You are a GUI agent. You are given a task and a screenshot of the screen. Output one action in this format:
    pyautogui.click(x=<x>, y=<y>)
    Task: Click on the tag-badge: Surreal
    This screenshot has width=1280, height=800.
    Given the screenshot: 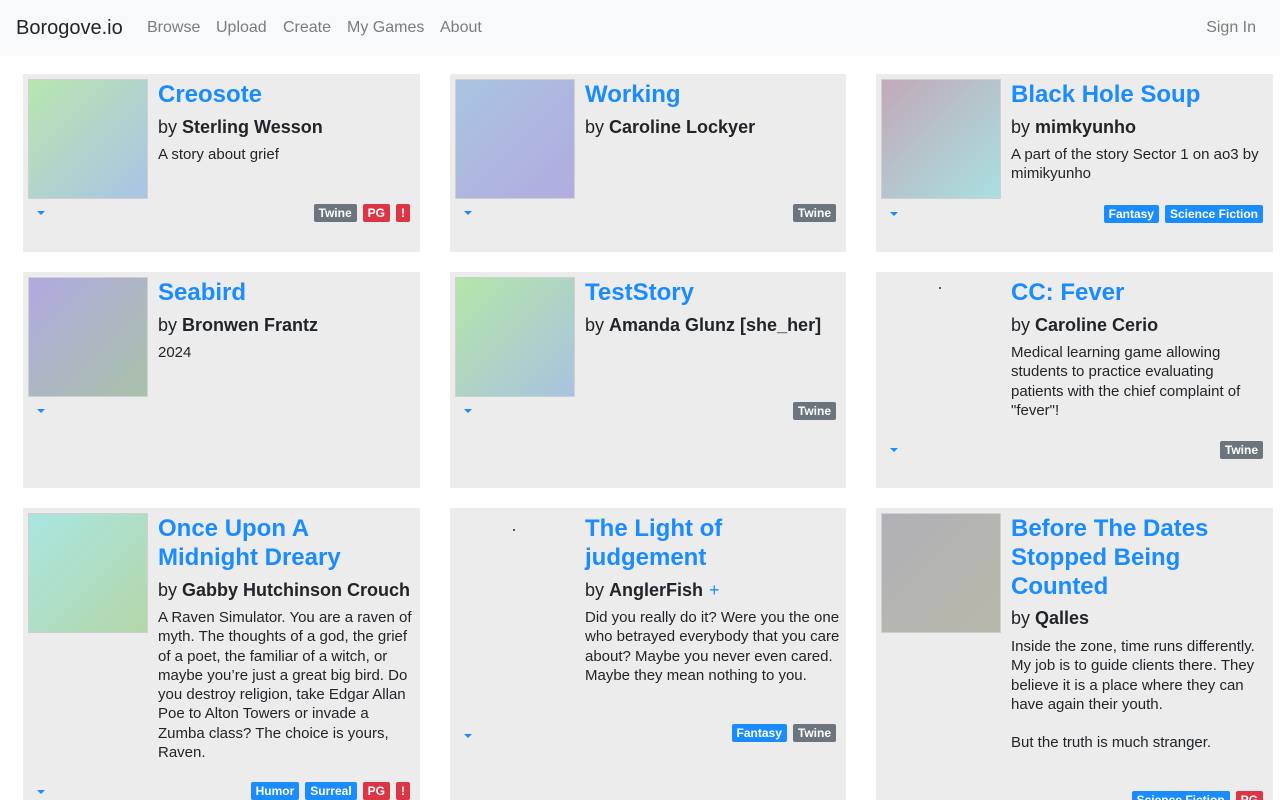 What is the action you would take?
    pyautogui.click(x=331, y=791)
    